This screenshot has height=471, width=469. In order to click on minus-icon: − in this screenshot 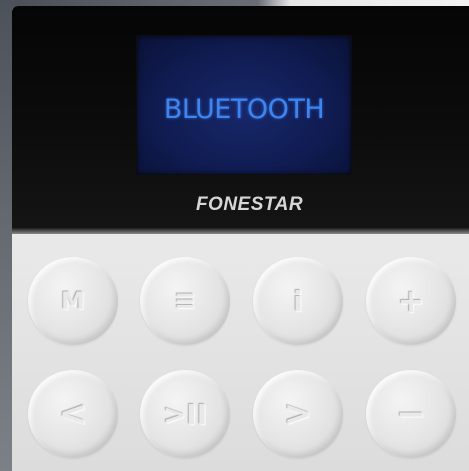, I will do `click(411, 414)`.